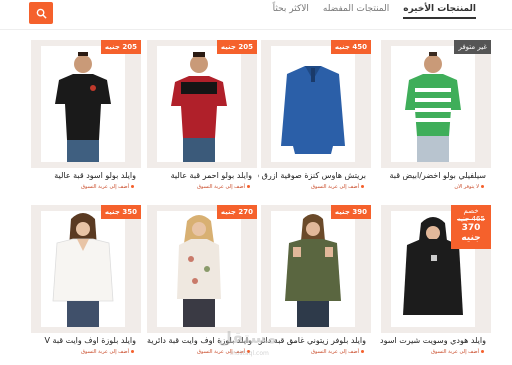 The height and width of the screenshot is (365, 512). Describe the element at coordinates (120, 212) in the screenshot. I see `price-tag: 350 جنيه` at that location.